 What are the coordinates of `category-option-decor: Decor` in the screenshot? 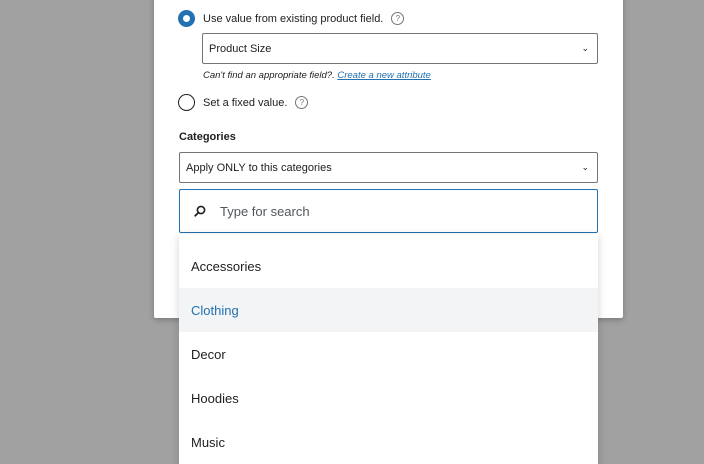 It's located at (388, 354).